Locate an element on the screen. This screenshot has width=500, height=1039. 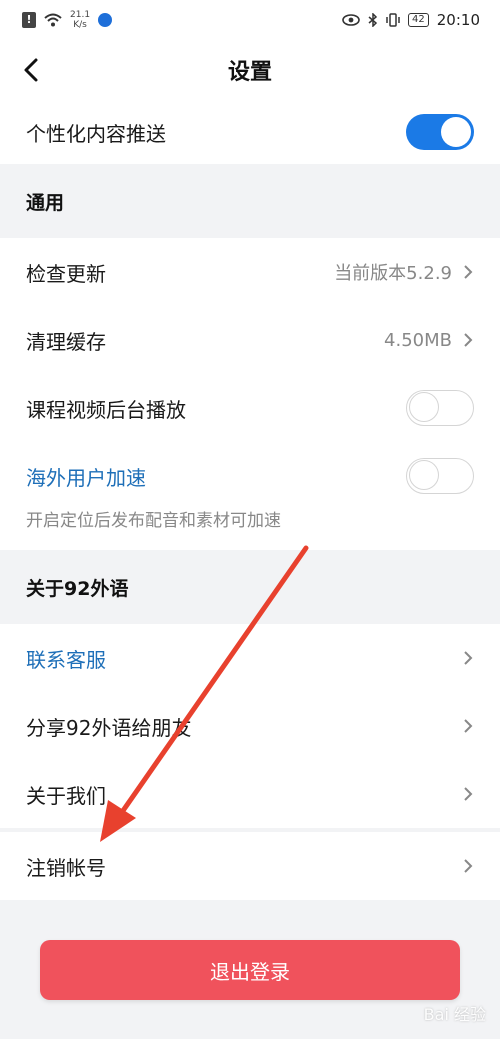
clear-cache-label: 清理缓存 is located at coordinates (66, 341).